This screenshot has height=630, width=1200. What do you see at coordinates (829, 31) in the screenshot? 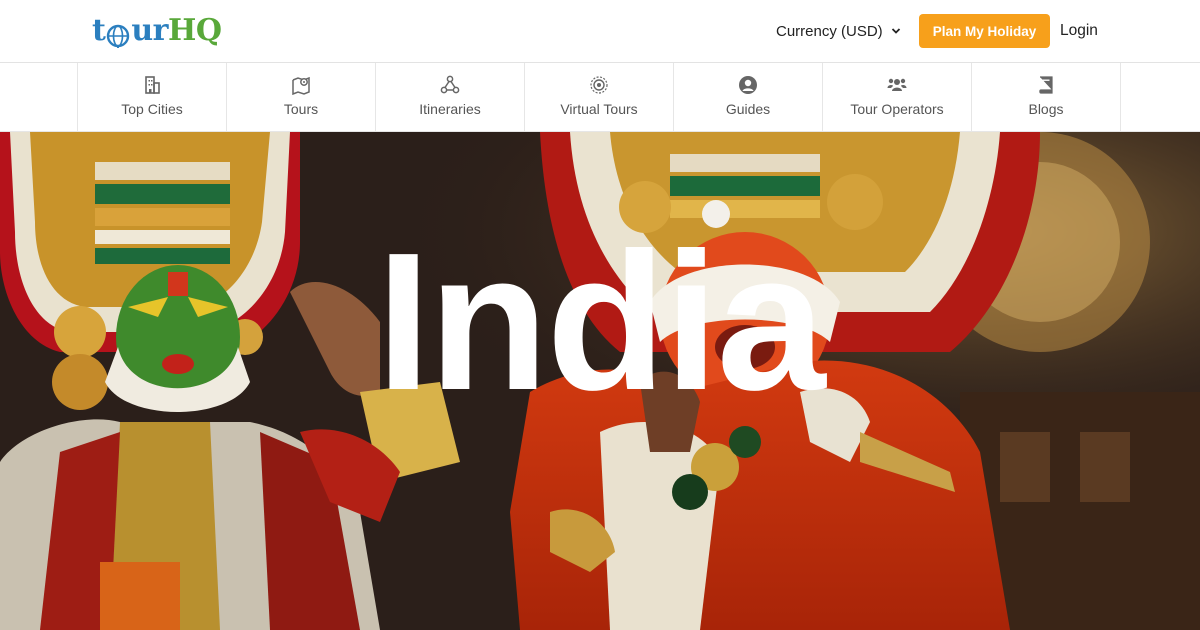
I see `currency-label: Currency (USD)` at bounding box center [829, 31].